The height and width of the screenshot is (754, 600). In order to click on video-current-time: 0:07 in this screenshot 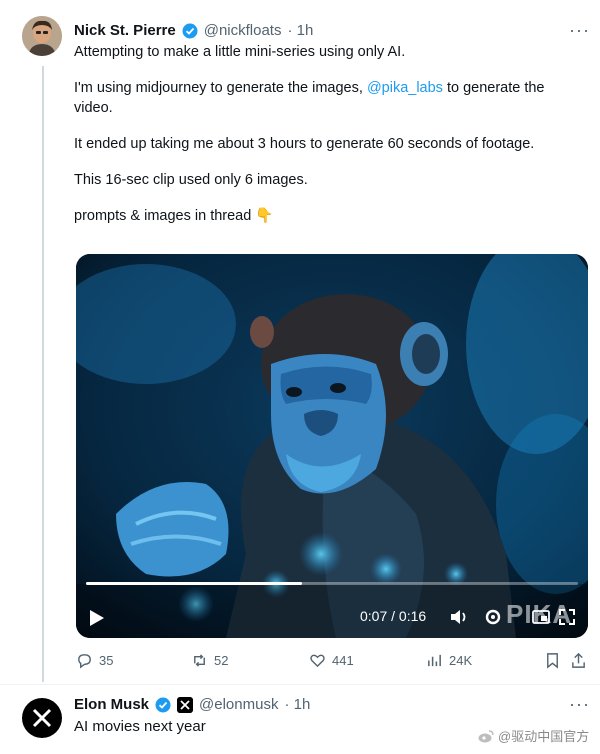, I will do `click(374, 616)`.